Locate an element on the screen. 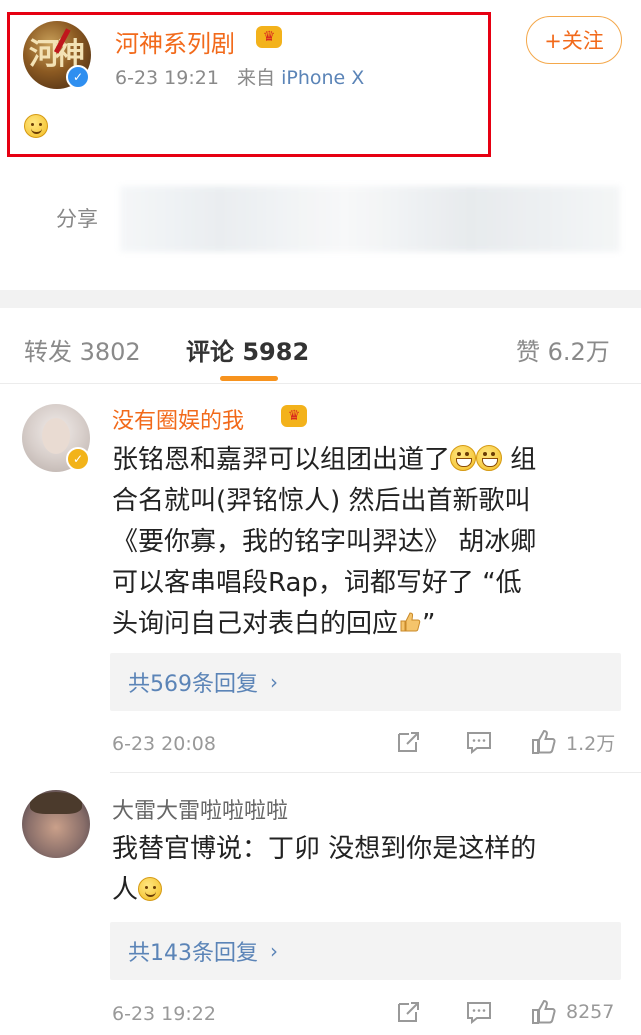 Image resolution: width=641 pixels, height=1035 pixels. smiley-icon is located at coordinates (150, 889).